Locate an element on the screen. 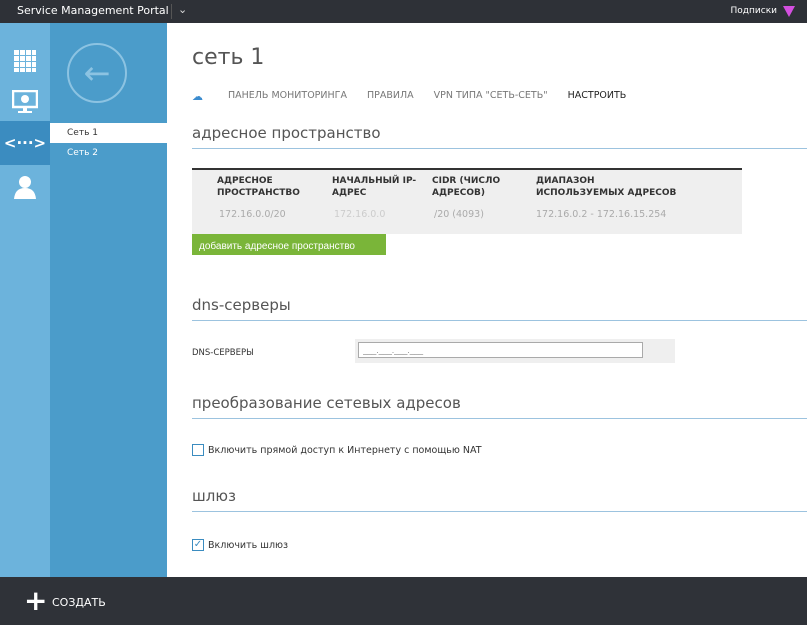 Image resolution: width=807 pixels, height=625 pixels. table-cell: 172.16.0.0 is located at coordinates (360, 214).